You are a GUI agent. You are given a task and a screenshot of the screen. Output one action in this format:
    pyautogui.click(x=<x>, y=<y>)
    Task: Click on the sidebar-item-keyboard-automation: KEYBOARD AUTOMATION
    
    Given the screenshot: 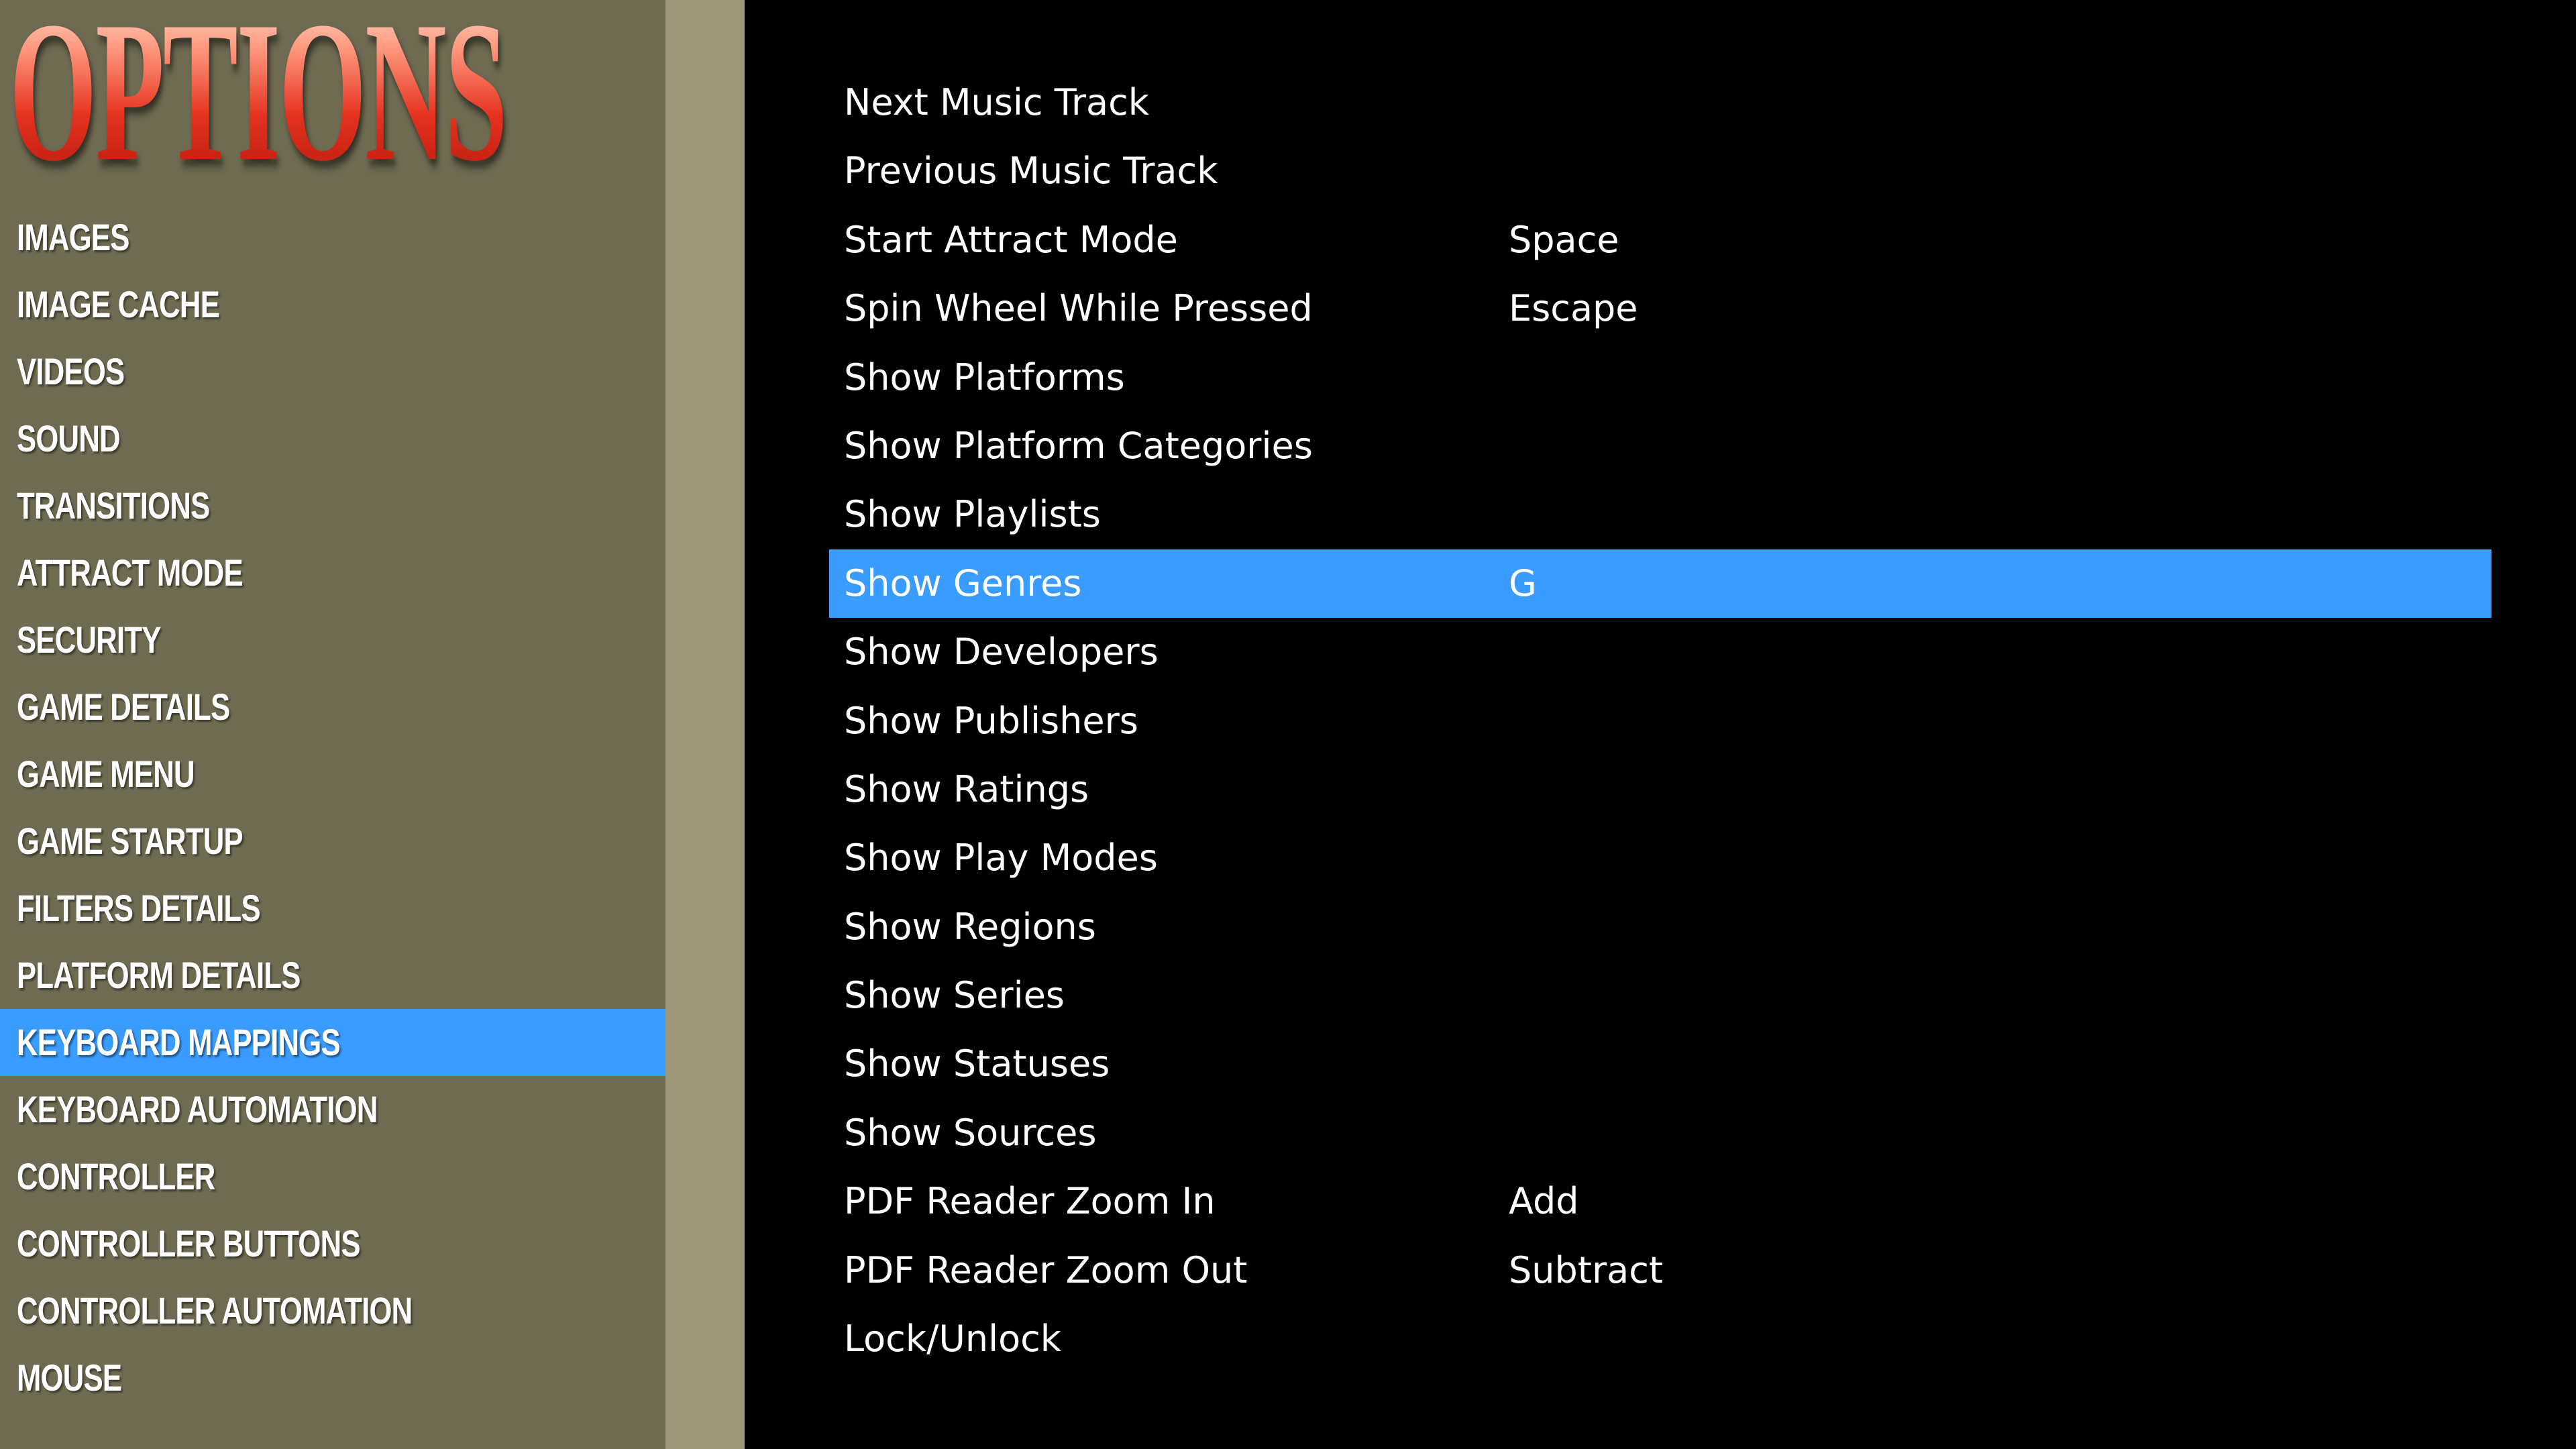 What is the action you would take?
    pyautogui.click(x=332, y=1109)
    